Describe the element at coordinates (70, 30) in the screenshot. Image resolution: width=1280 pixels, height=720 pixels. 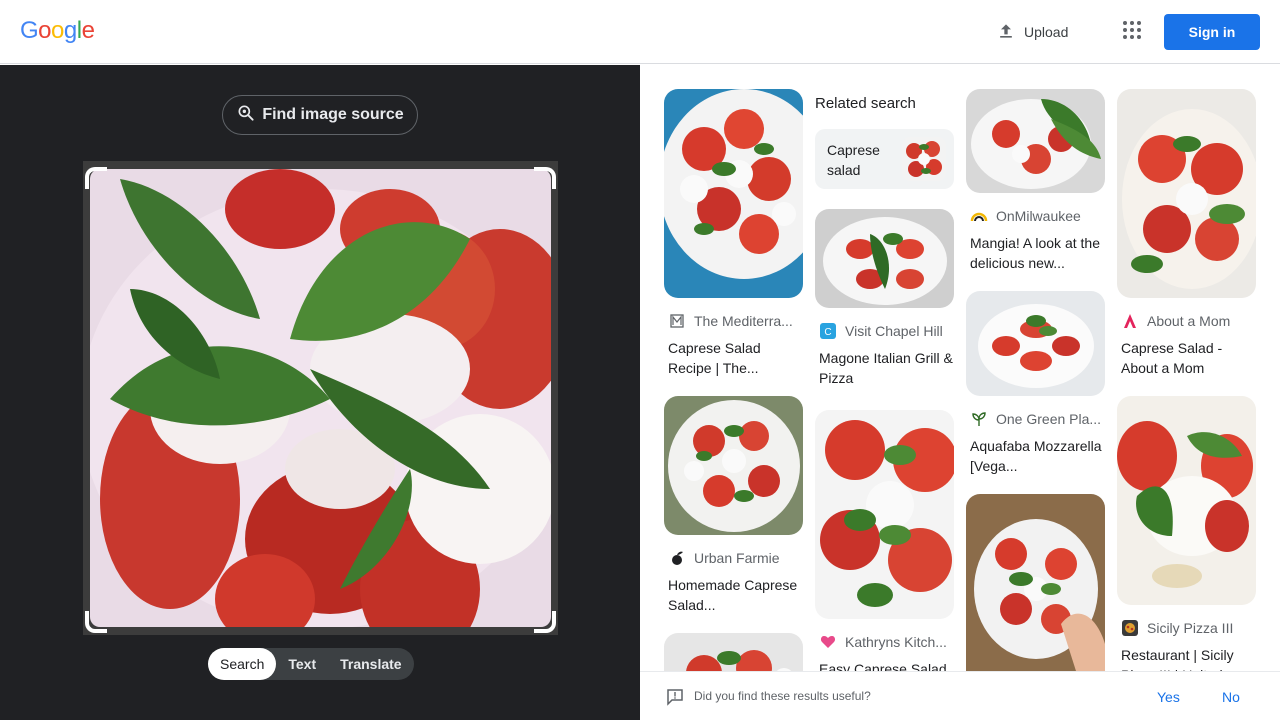
I see `logo-letter: g` at that location.